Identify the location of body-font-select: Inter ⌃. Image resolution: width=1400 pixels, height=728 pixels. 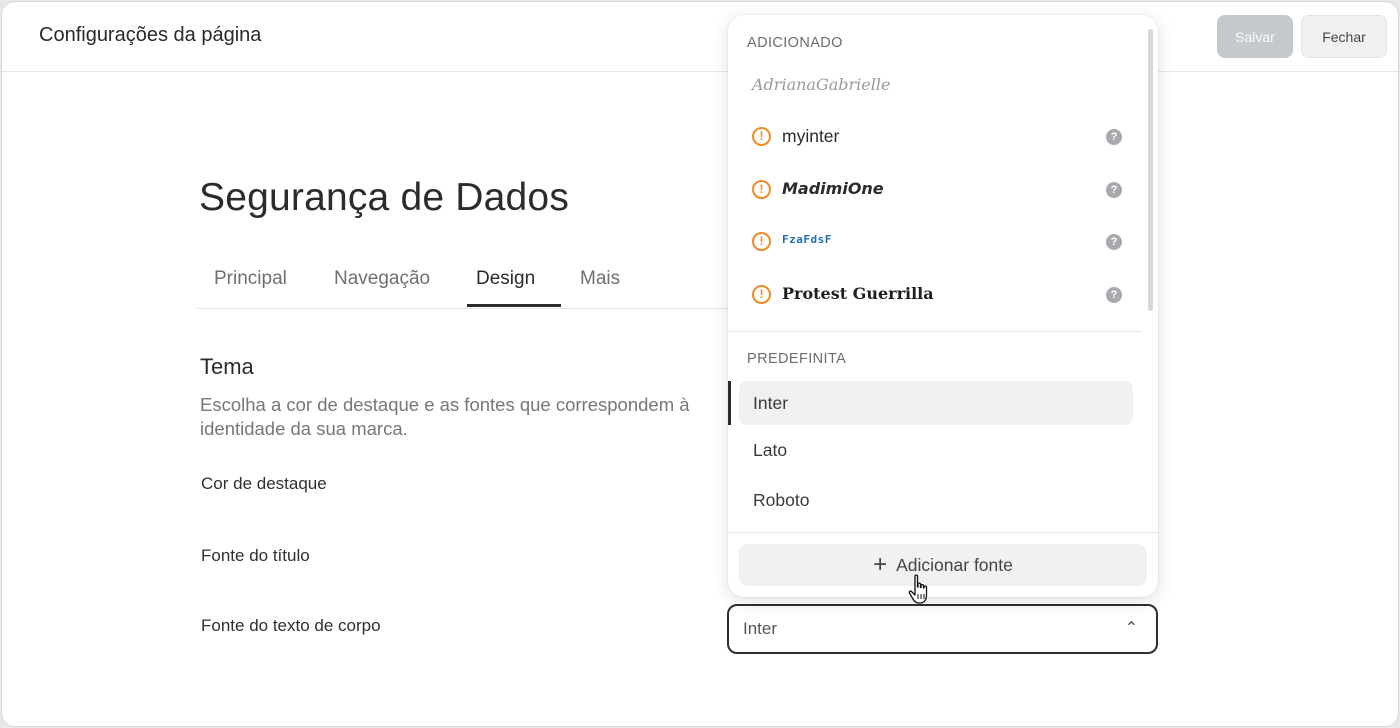
(942, 629).